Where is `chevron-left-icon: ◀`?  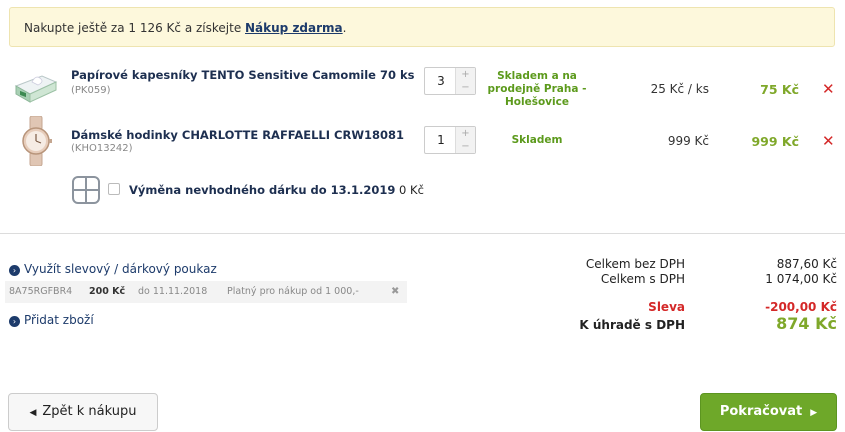
chevron-left-icon: ◀ is located at coordinates (33, 413).